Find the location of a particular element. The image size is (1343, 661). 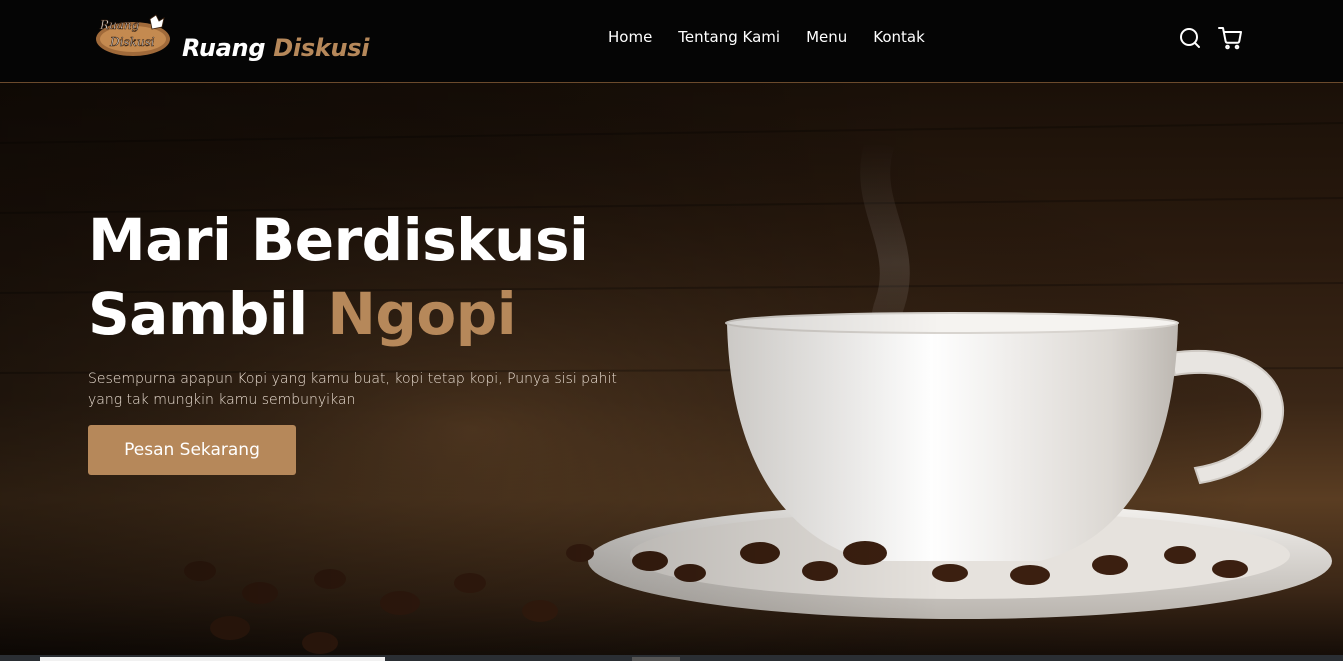

nav-menu-link: Menu is located at coordinates (826, 37).